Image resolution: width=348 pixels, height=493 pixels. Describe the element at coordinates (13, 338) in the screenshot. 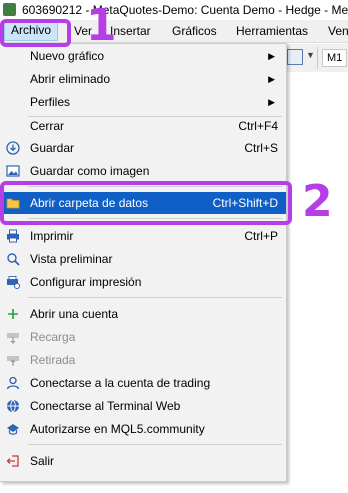

I see `deposit-icon` at that location.